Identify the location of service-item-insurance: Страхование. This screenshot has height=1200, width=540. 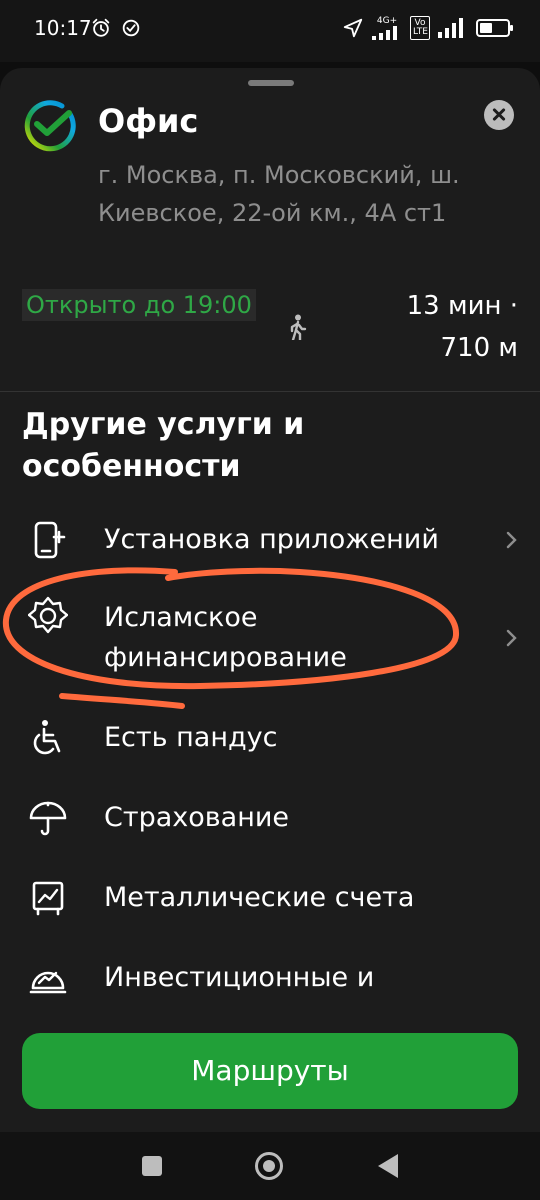
(270, 818).